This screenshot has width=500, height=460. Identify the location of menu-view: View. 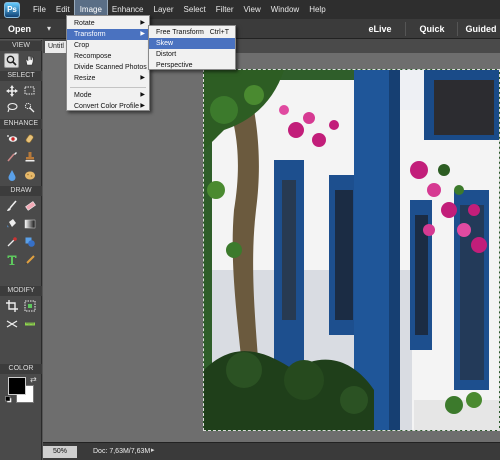
(252, 9).